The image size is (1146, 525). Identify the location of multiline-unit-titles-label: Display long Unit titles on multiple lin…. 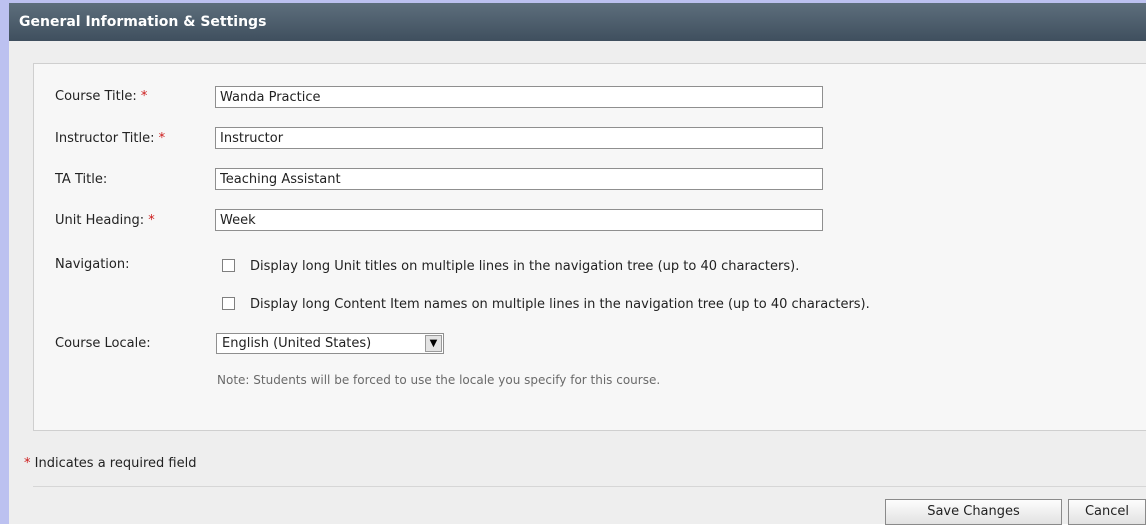
(525, 266).